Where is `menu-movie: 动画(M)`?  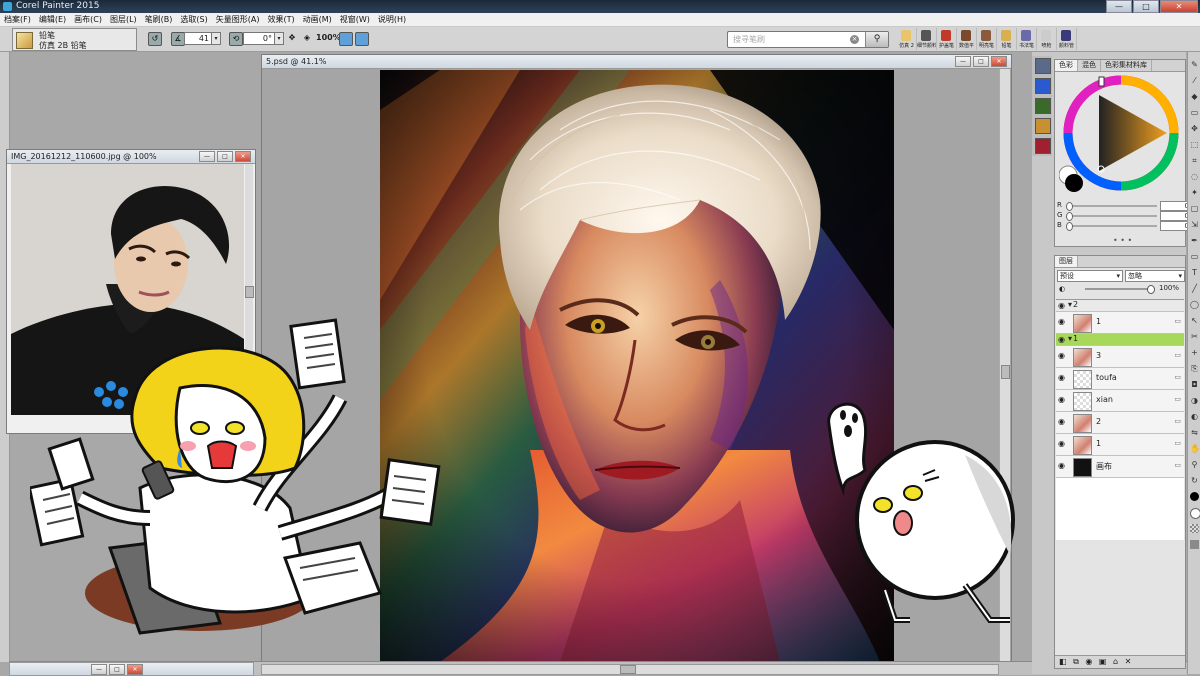
menu-movie: 动画(M) is located at coordinates (317, 19).